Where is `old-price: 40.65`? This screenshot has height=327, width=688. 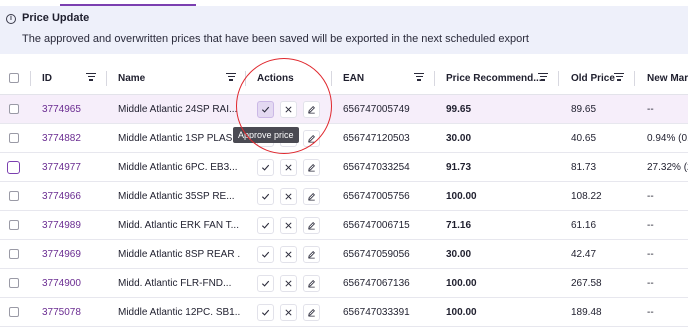 old-price: 40.65 is located at coordinates (584, 138).